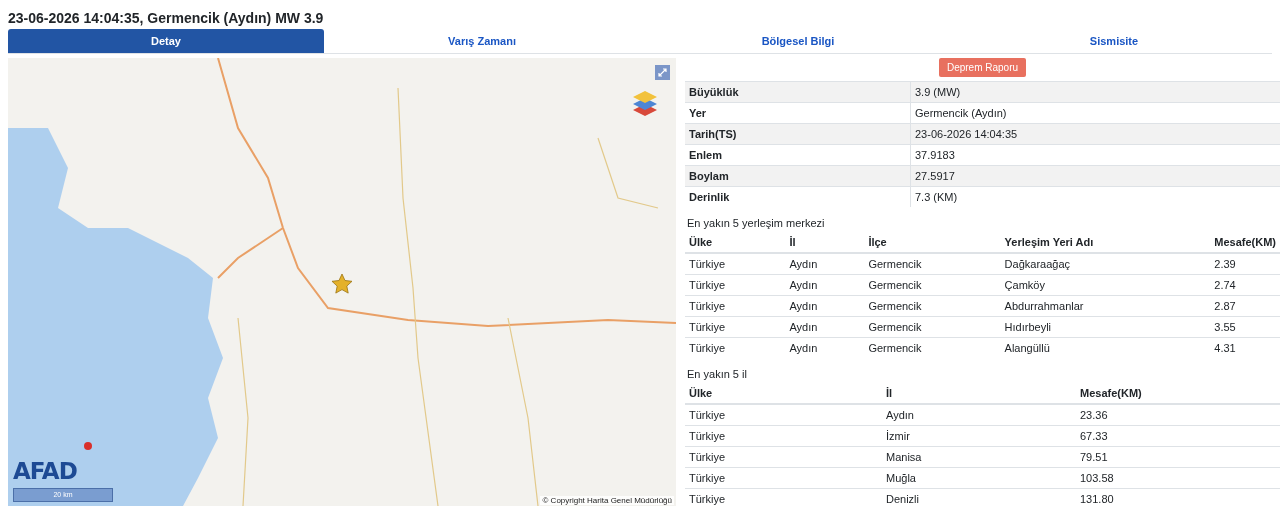  What do you see at coordinates (1105, 285) in the screenshot?
I see `table-cell: Çamköy` at bounding box center [1105, 285].